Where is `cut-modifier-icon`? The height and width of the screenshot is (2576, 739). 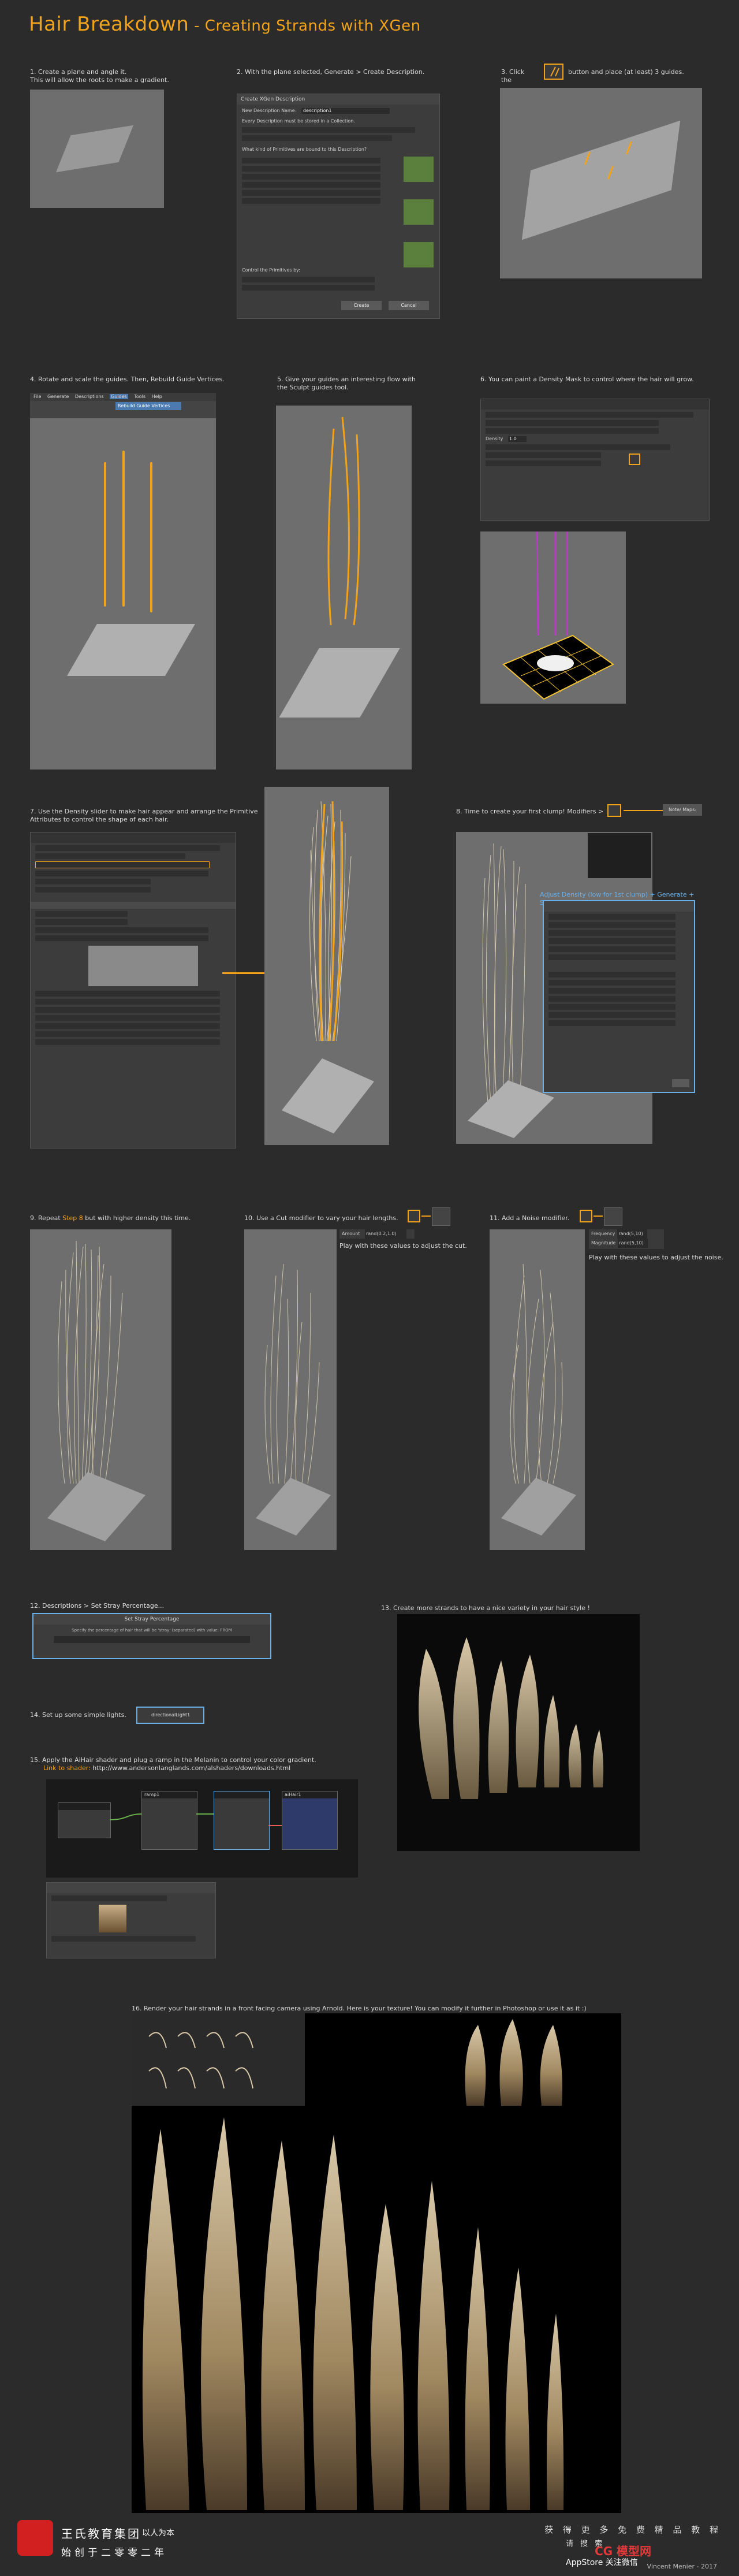
cut-modifier-icon is located at coordinates (414, 1216).